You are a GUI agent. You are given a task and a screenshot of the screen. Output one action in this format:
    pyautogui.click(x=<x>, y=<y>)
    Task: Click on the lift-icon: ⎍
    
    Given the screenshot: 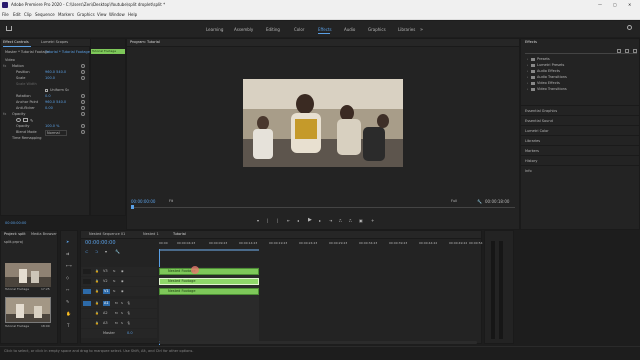 What is the action you would take?
    pyautogui.click(x=340, y=220)
    